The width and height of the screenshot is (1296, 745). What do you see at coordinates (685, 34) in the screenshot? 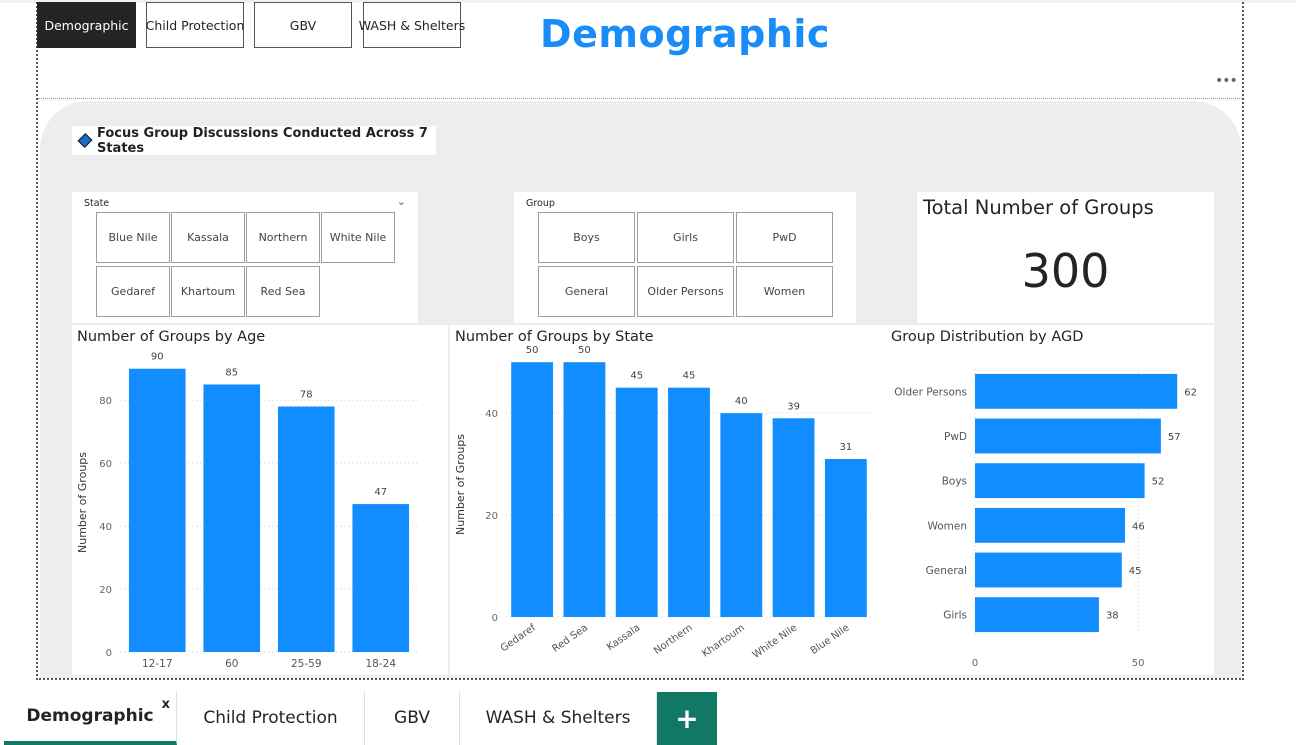
I see `page-title: Demographic` at bounding box center [685, 34].